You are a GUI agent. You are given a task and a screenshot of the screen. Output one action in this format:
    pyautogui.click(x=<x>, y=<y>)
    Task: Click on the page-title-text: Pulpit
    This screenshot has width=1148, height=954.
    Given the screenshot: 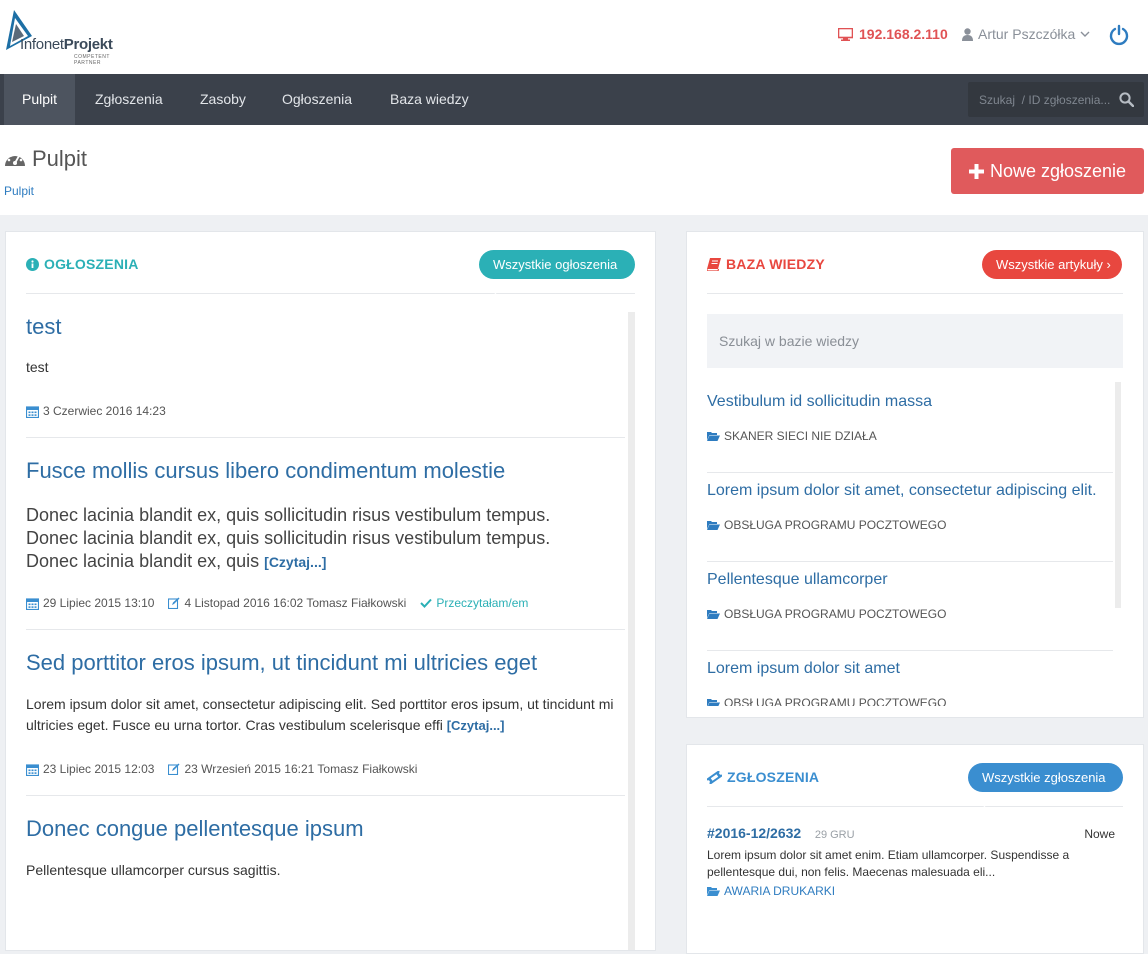 What is the action you would take?
    pyautogui.click(x=60, y=158)
    